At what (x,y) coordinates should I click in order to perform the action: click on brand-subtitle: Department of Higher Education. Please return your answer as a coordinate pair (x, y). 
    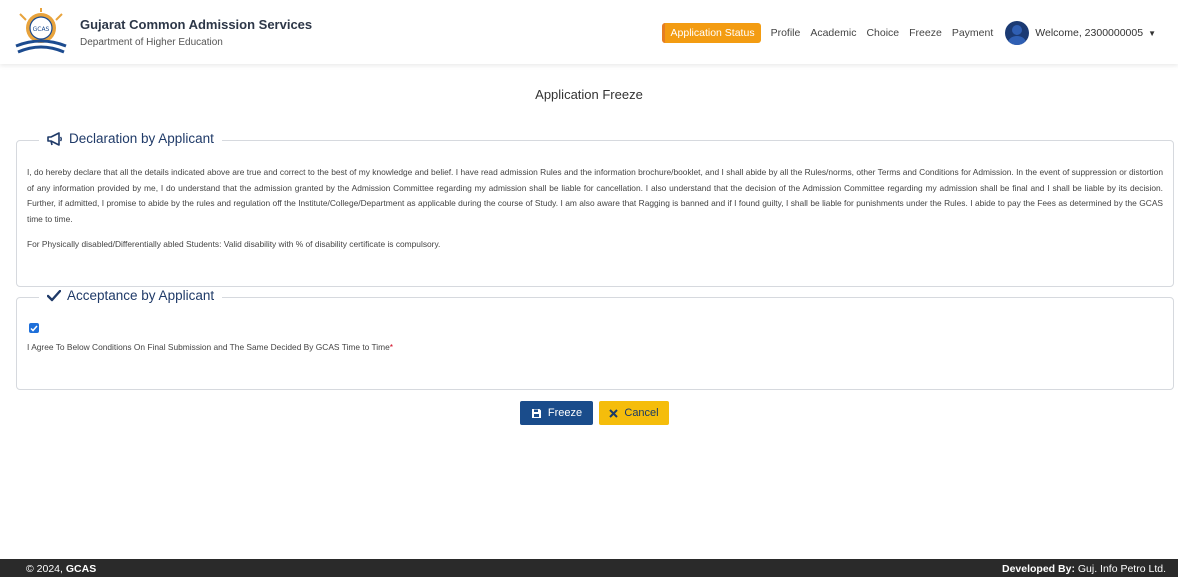
    Looking at the image, I should click on (151, 42).